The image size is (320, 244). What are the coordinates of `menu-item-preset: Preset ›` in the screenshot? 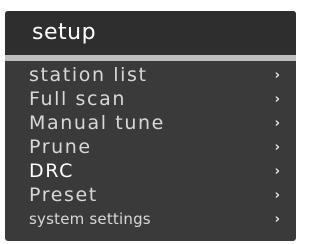 It's located at (150, 195).